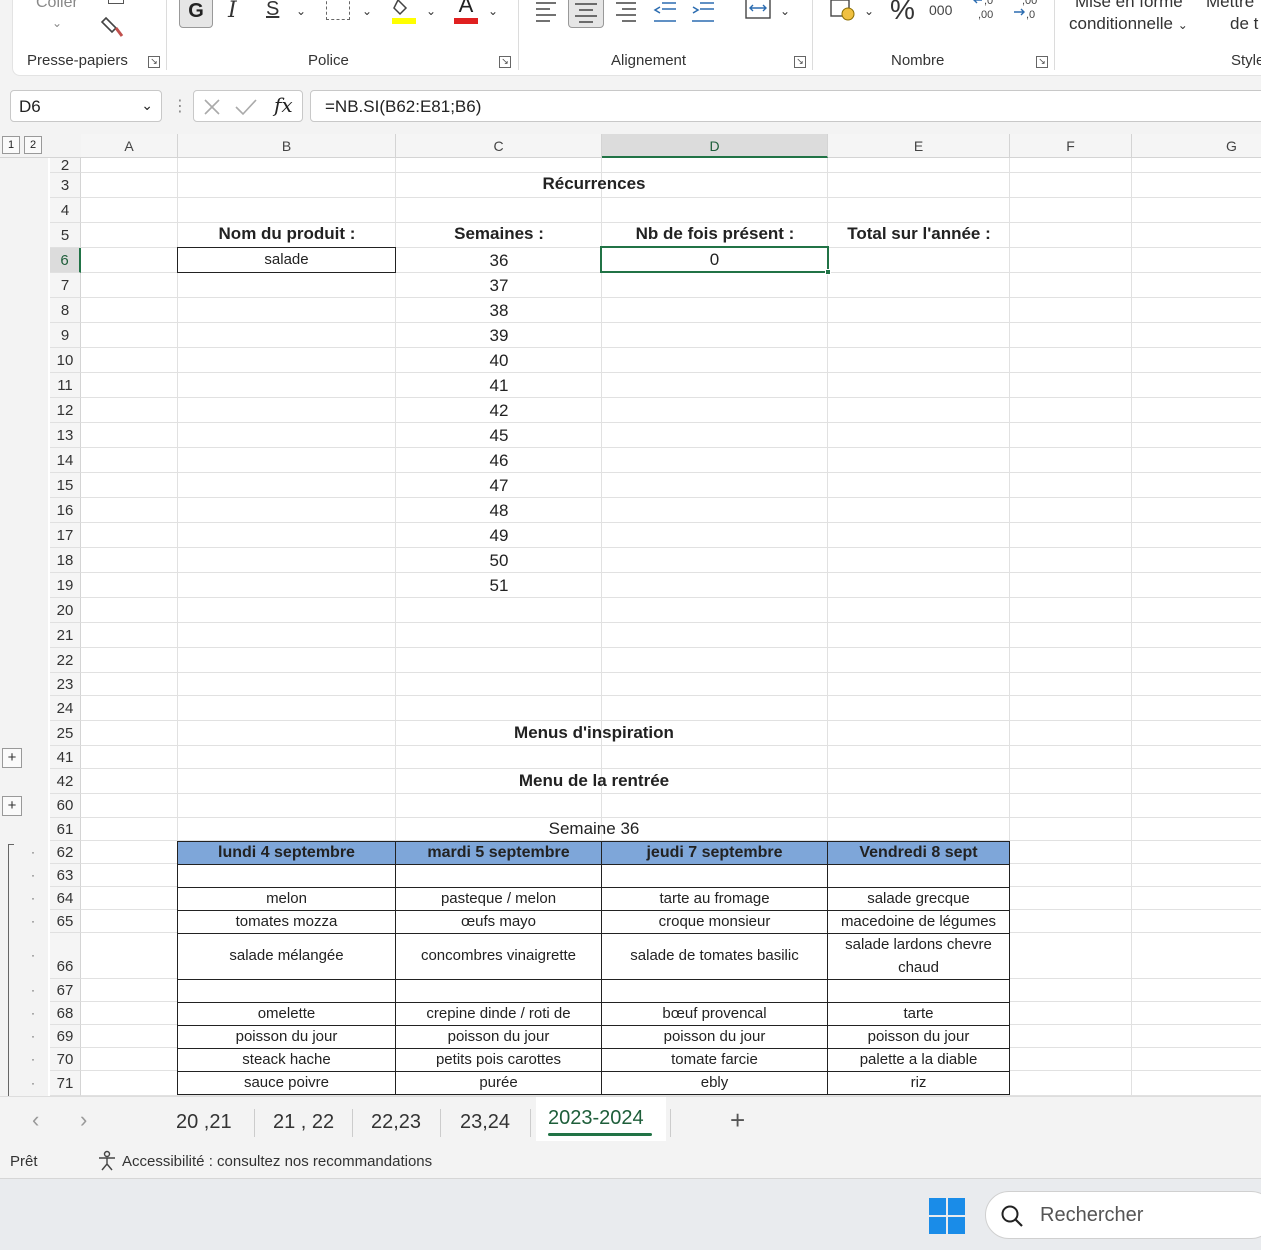 The width and height of the screenshot is (1261, 1250). What do you see at coordinates (272, 10) in the screenshot?
I see `underline-button: S` at bounding box center [272, 10].